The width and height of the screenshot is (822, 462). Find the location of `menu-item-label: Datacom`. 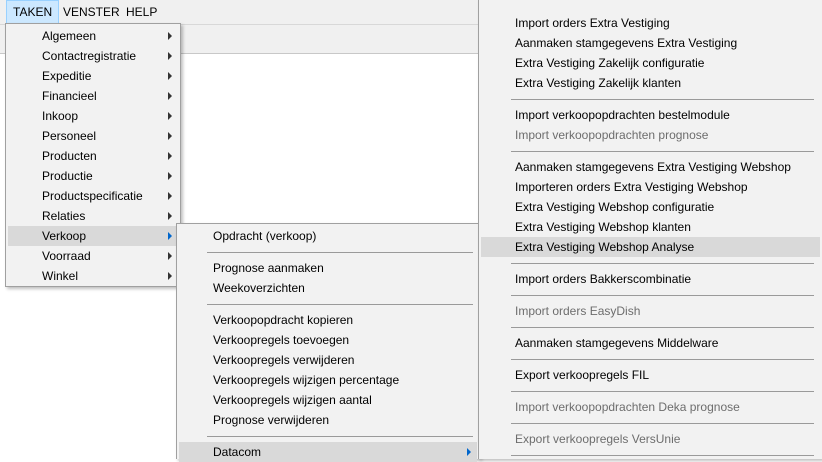

menu-item-label: Datacom is located at coordinates (237, 452).